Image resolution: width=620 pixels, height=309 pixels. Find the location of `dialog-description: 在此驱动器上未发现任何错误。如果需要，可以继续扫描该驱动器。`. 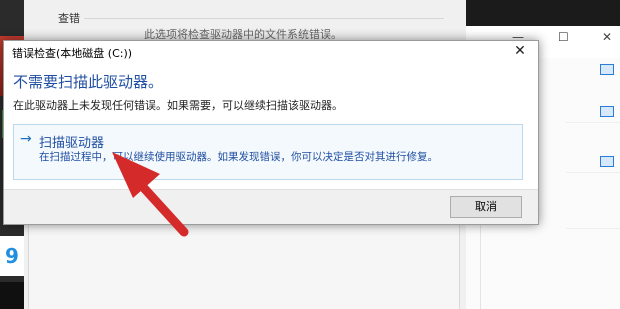

dialog-description: 在此驱动器上未发现任何错误。如果需要，可以继续扫描该驱动器。 is located at coordinates (178, 105).